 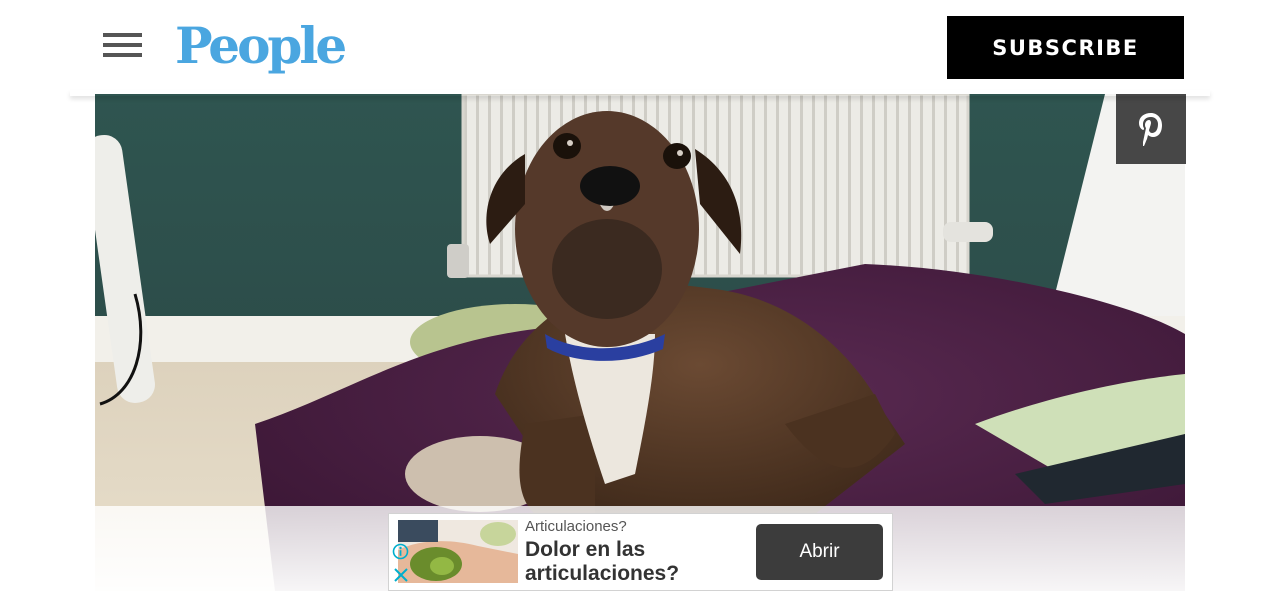 I want to click on hamburger-menu-icon, so click(x=123, y=46).